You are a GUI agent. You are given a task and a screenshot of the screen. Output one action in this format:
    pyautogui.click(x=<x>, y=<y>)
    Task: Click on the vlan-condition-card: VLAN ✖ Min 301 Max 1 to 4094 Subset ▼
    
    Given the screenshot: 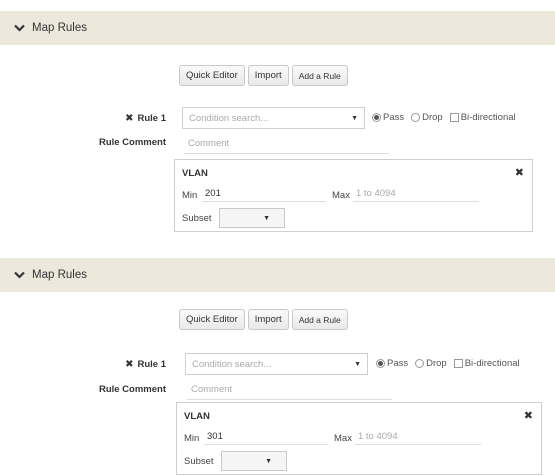 What is the action you would take?
    pyautogui.click(x=359, y=438)
    